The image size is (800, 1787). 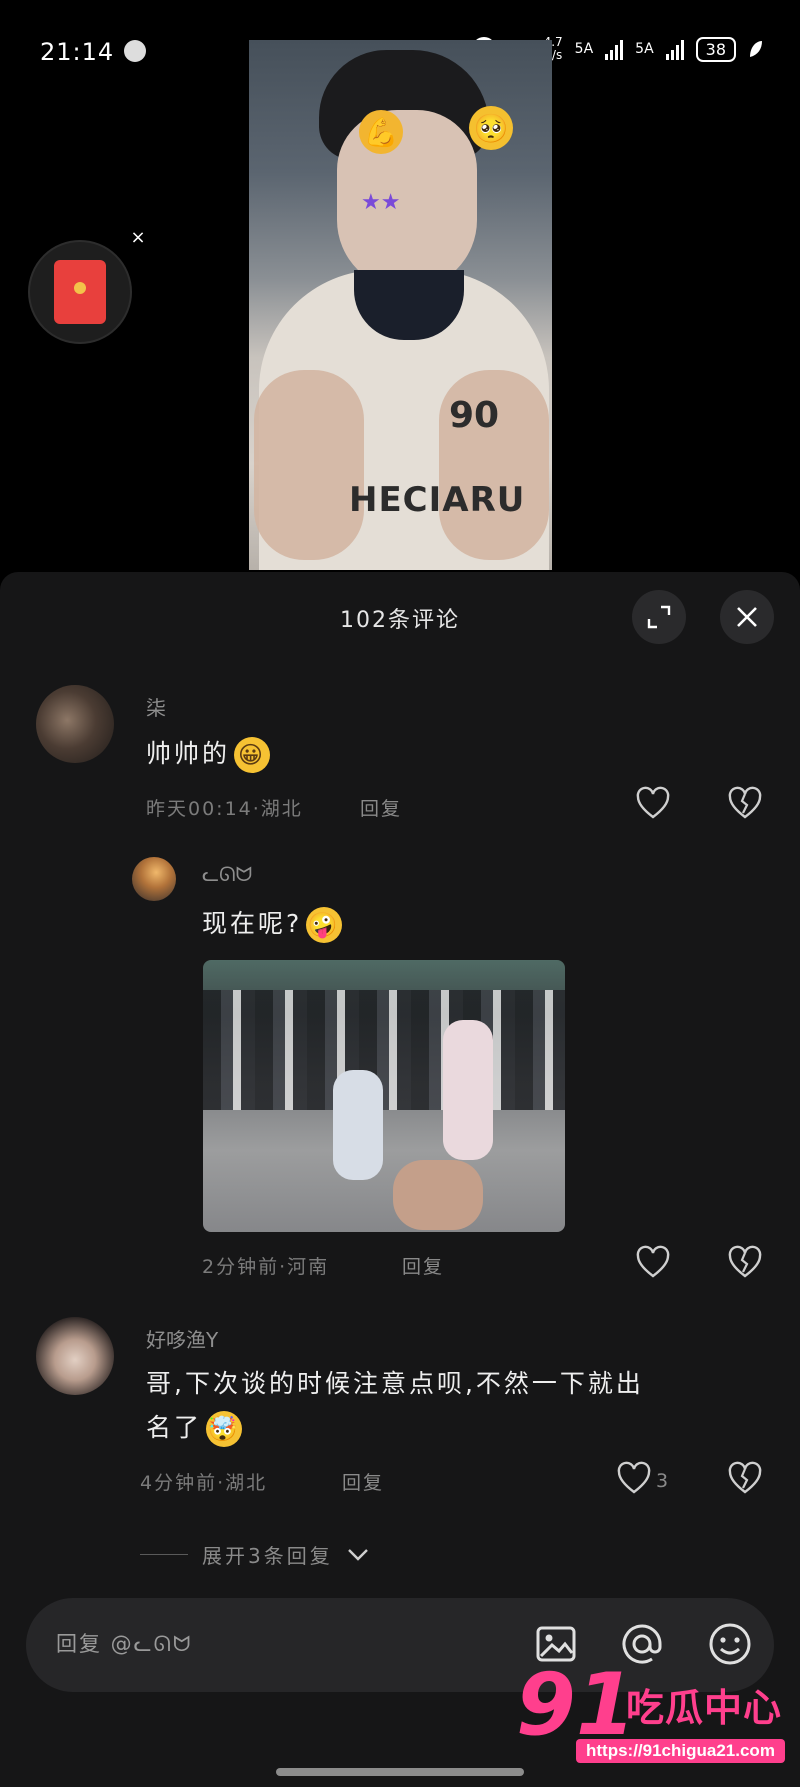 I want to click on red-envelope-icon, so click(x=80, y=292).